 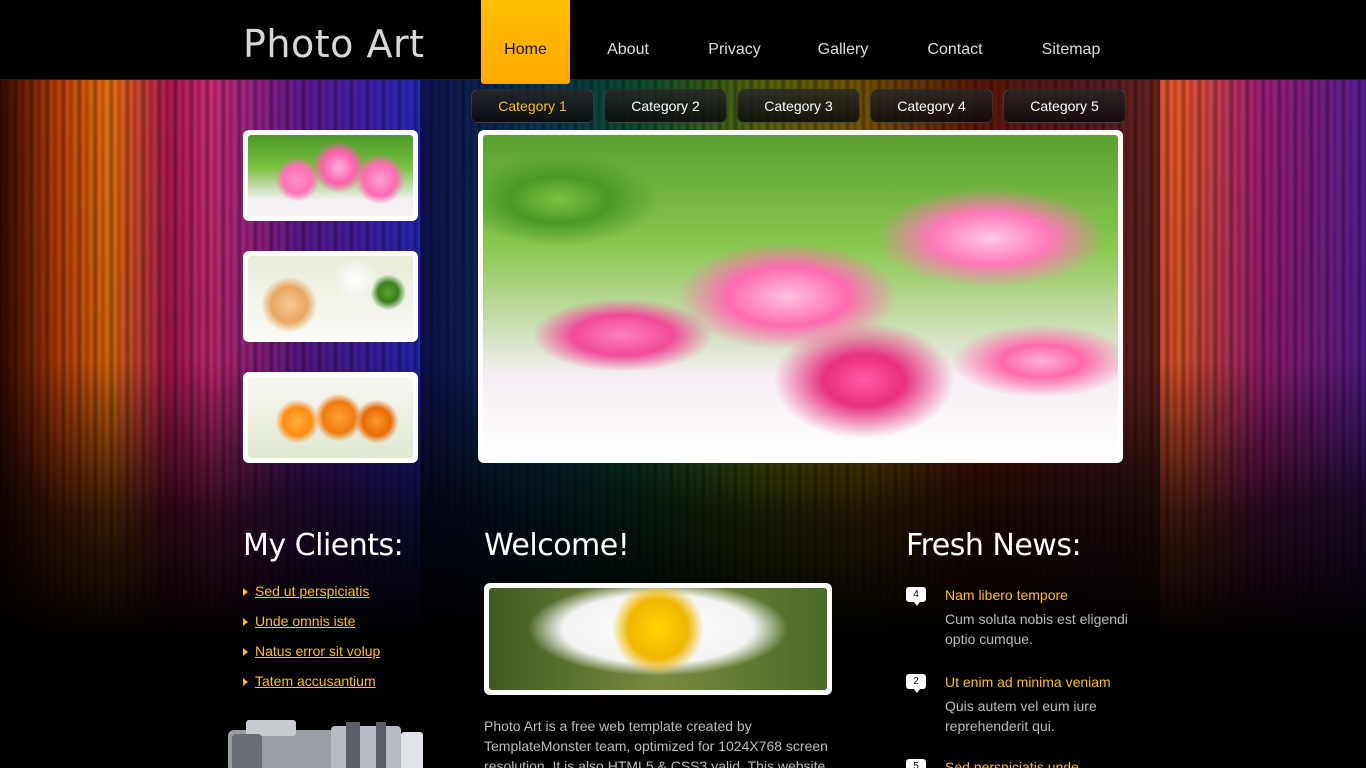 What do you see at coordinates (665, 106) in the screenshot?
I see `category-2-button: Category 2` at bounding box center [665, 106].